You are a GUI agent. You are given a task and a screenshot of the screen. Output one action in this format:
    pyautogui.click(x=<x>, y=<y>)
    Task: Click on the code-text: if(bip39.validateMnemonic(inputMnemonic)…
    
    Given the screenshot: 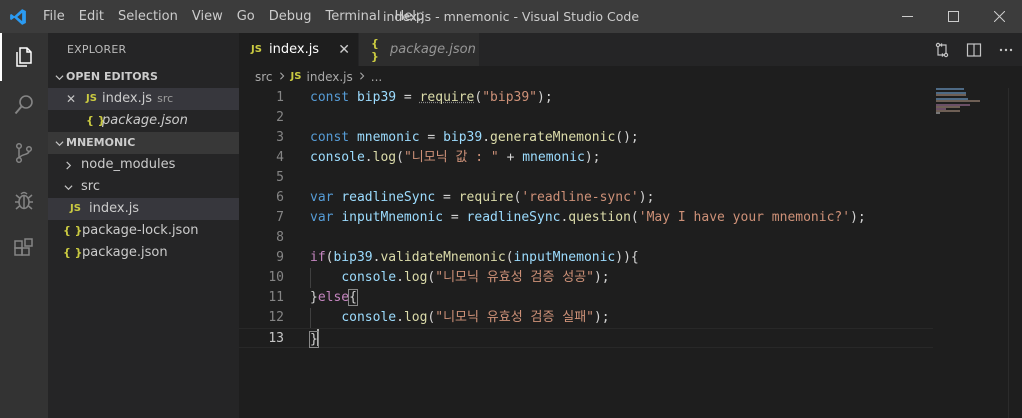 What is the action you would take?
    pyautogui.click(x=474, y=257)
    